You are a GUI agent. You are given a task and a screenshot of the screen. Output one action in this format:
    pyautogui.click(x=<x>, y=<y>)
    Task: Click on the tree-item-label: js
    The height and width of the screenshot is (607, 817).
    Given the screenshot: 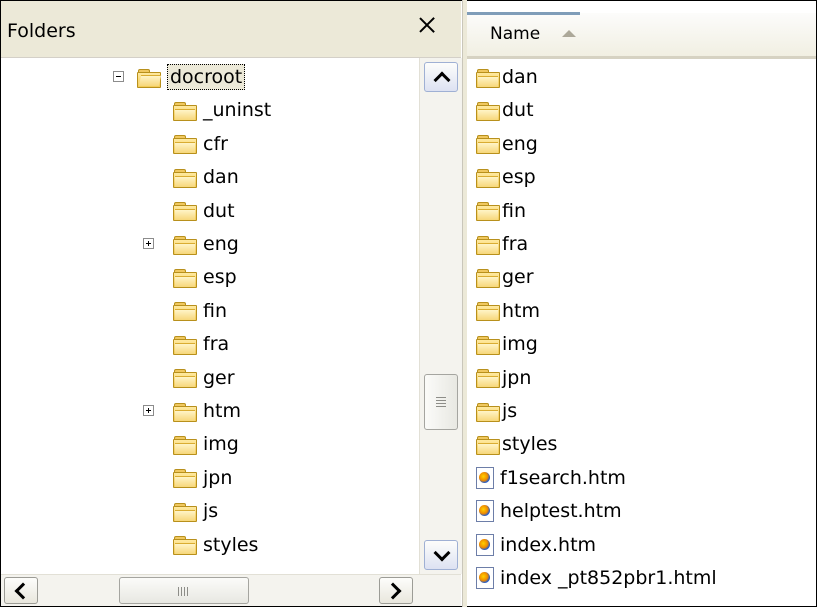 What is the action you would take?
    pyautogui.click(x=211, y=511)
    